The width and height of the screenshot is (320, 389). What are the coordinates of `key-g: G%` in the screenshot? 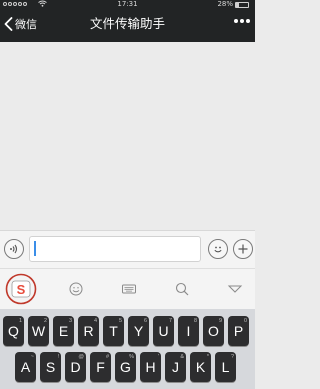 It's located at (125, 367).